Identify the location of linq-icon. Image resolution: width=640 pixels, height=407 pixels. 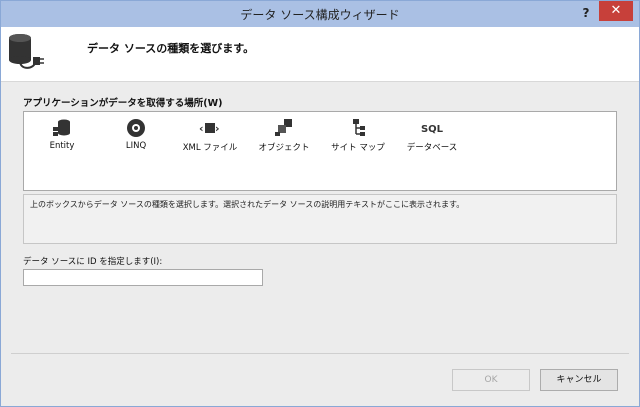
(136, 128).